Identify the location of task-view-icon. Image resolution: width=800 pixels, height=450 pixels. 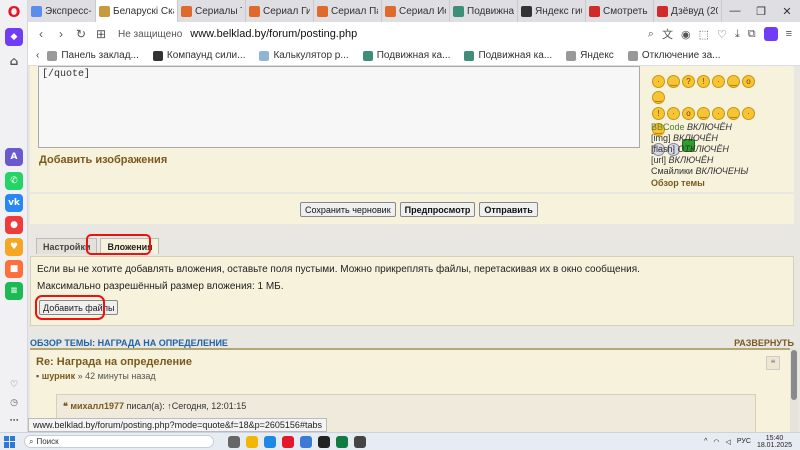
(234, 441).